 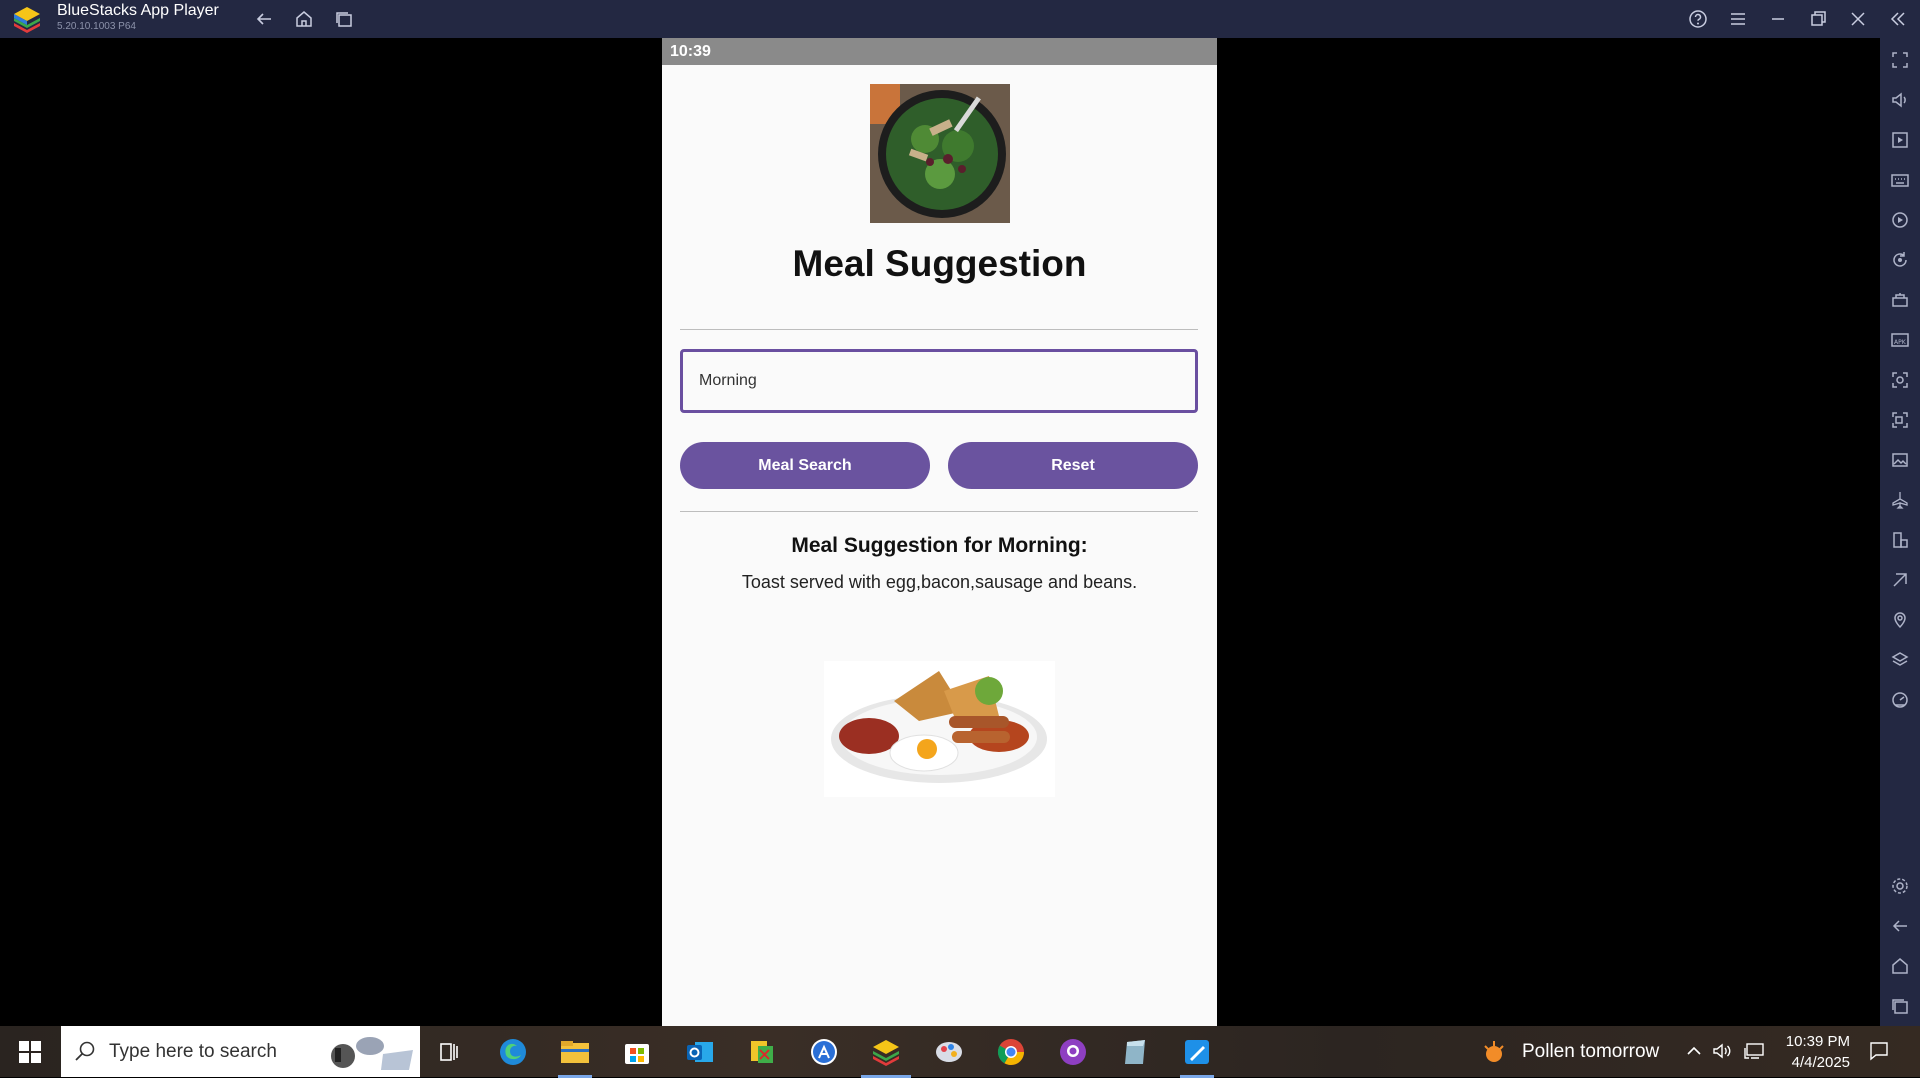 I want to click on salad-bowl-image, so click(x=940, y=153).